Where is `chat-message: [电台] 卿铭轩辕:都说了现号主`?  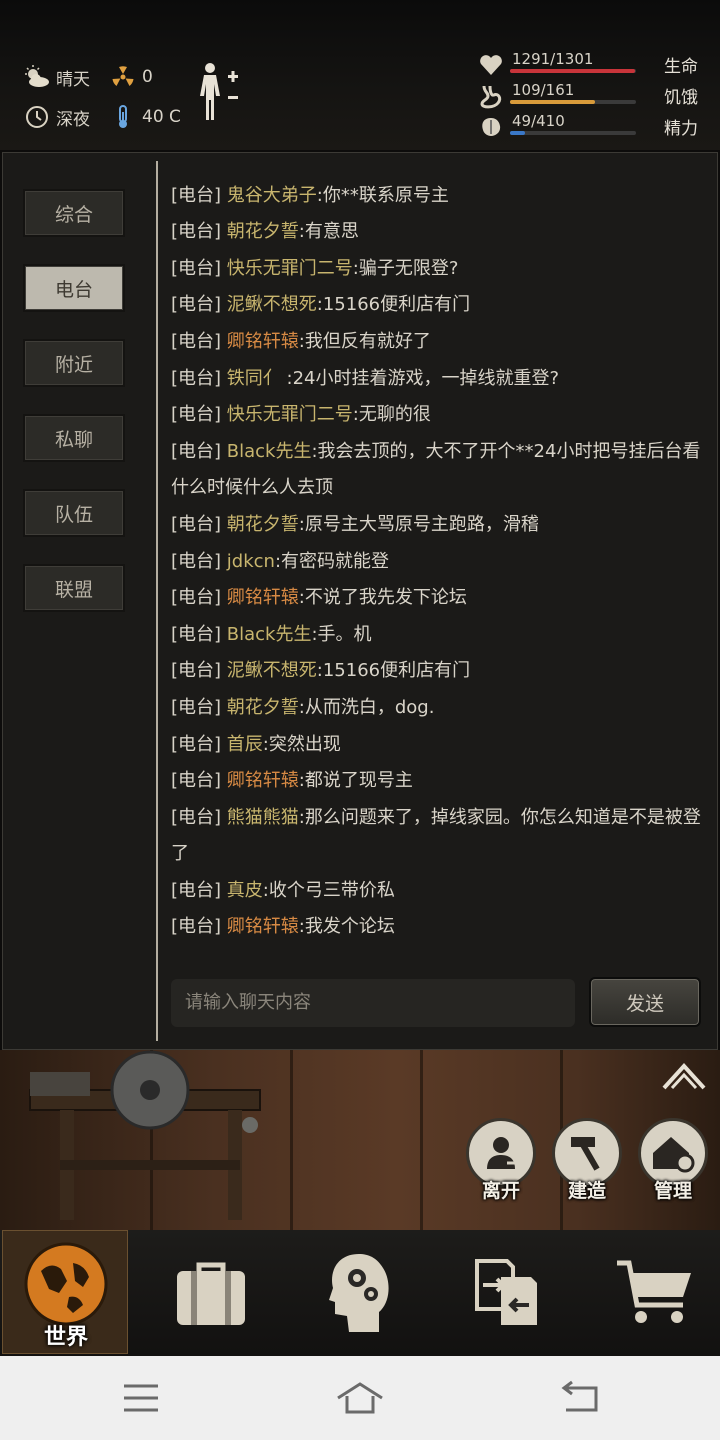 chat-message: [电台] 卿铭轩辕:都说了现号主 is located at coordinates (439, 781).